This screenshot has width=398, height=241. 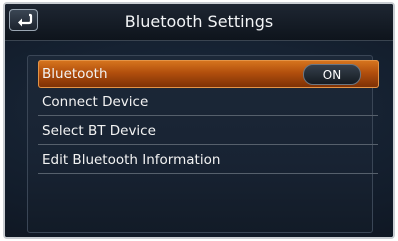 I want to click on menu-item-label: Edit Bluetooth Information, so click(x=131, y=159).